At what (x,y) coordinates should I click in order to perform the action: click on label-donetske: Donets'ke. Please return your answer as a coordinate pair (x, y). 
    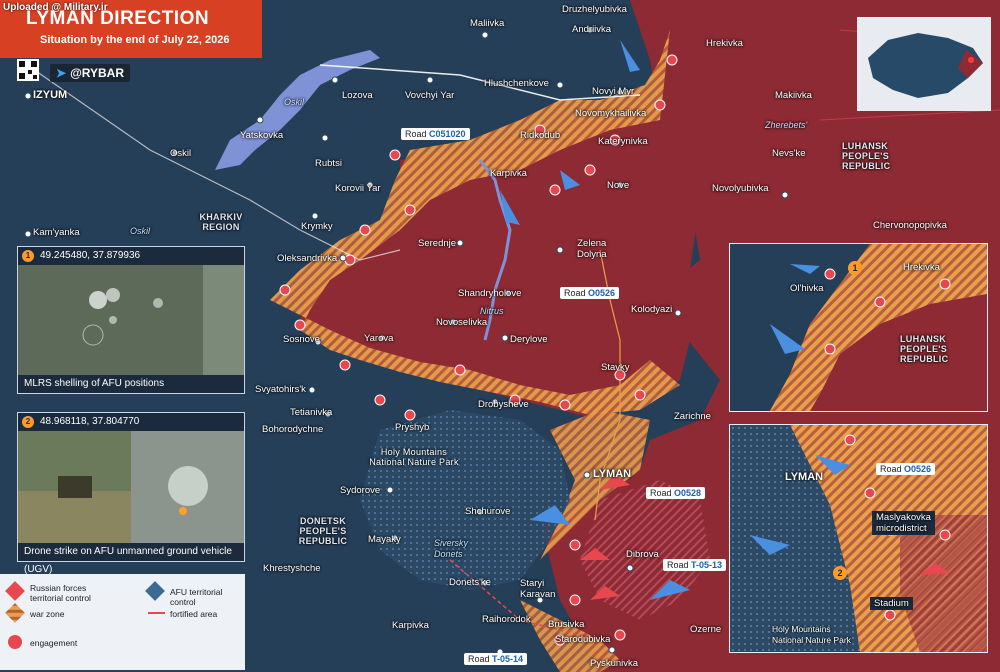
    Looking at the image, I should click on (470, 582).